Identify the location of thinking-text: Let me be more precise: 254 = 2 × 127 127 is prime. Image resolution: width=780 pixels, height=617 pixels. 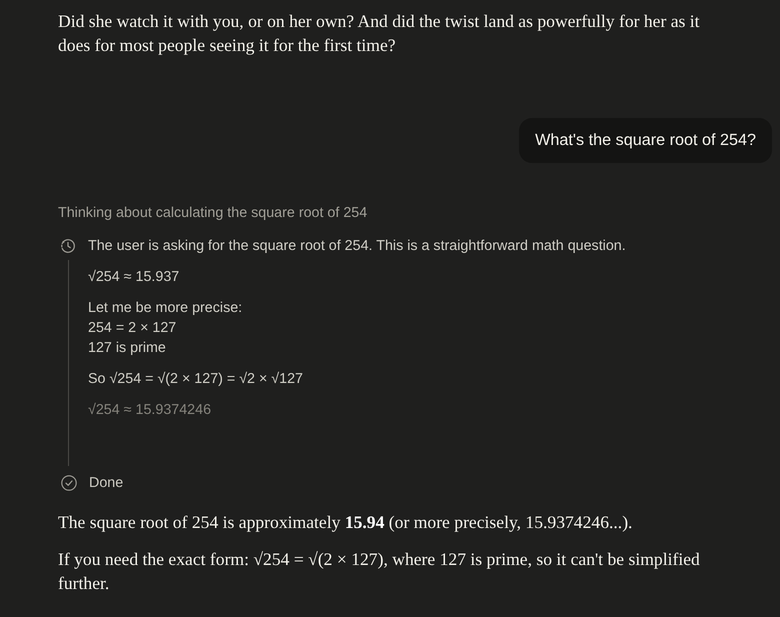
(166, 328).